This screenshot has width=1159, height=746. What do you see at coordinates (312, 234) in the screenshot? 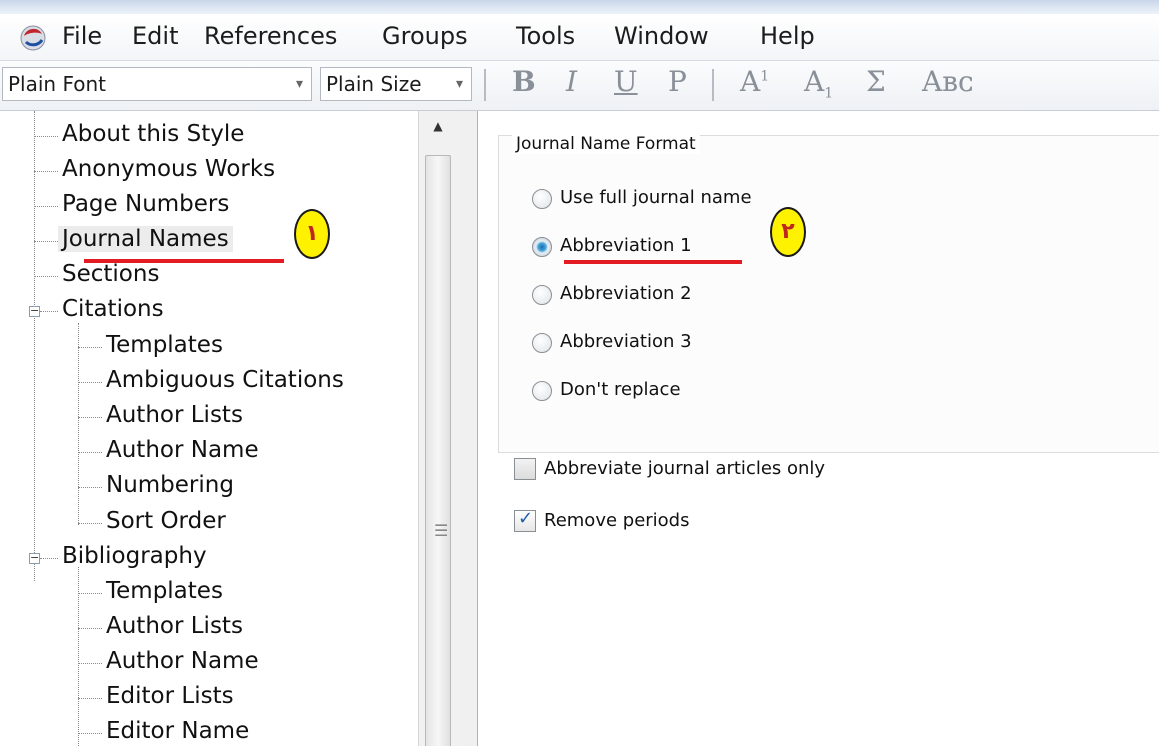
I see `annotation-badge-1: ١` at bounding box center [312, 234].